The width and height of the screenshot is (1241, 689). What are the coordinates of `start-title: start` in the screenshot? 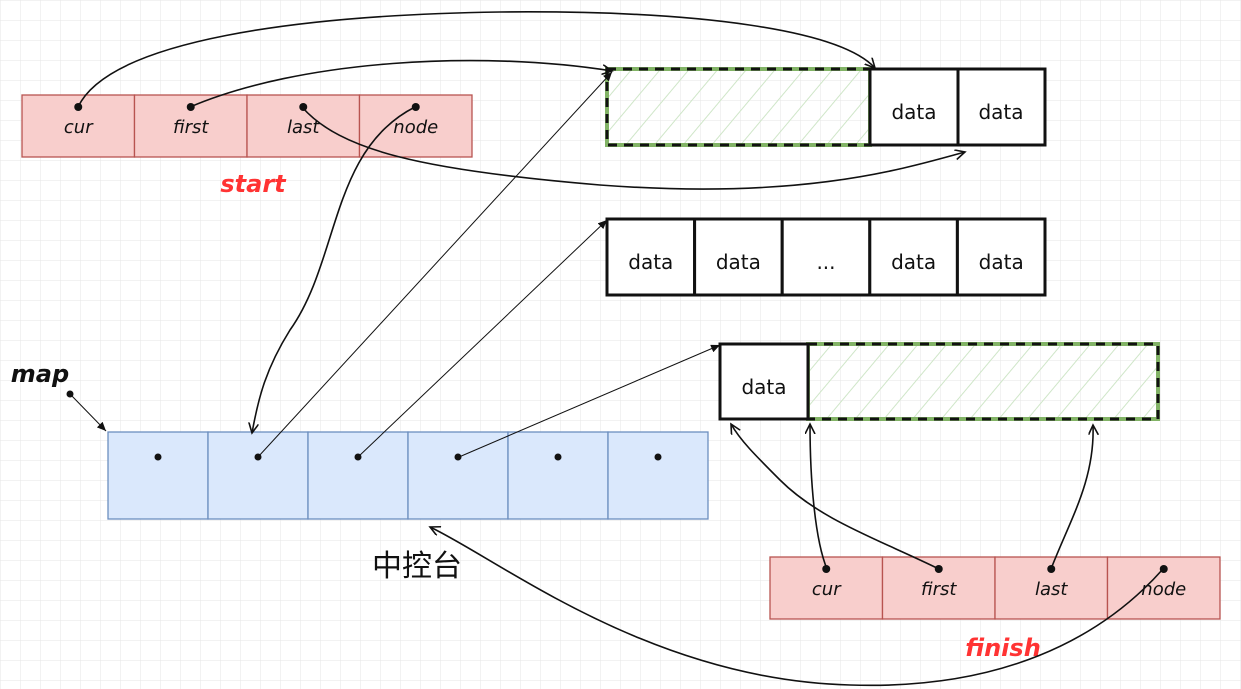 It's located at (253, 184).